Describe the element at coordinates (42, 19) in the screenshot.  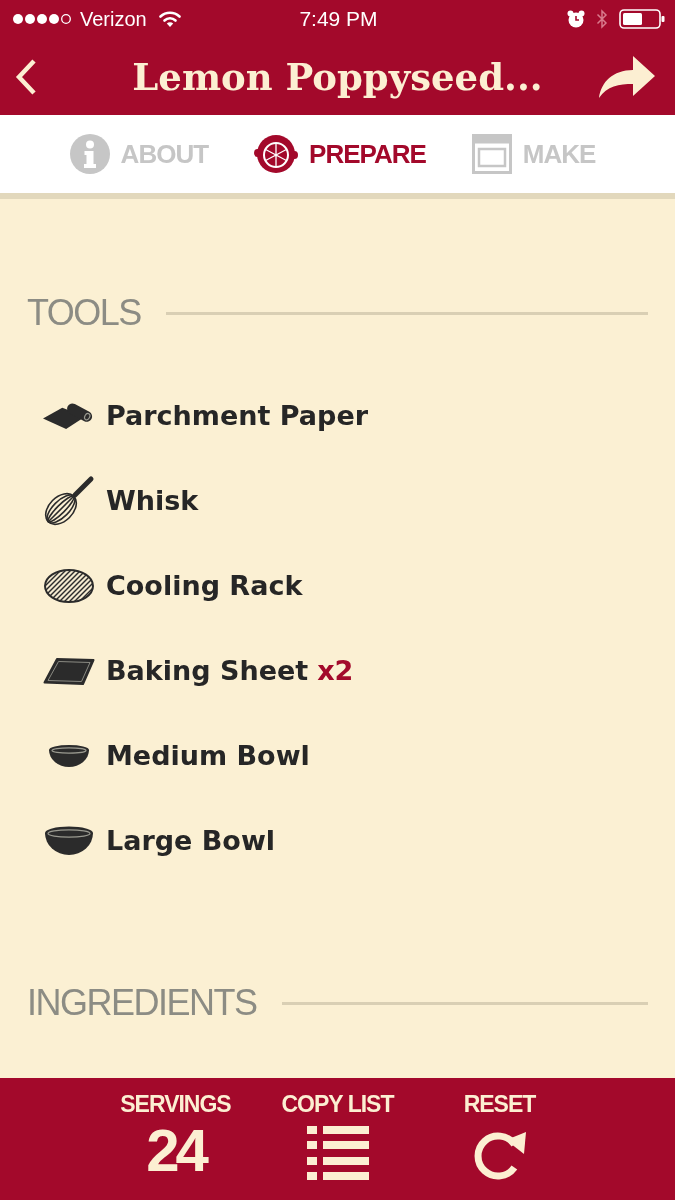
I see `signal-strength-icon` at that location.